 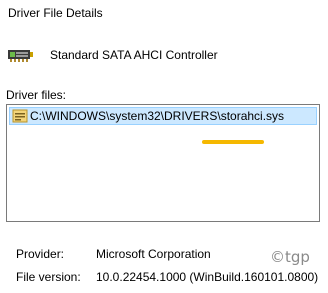 I want to click on list-item: C:\WINDOWS\system32\DRIVERS\storahci.sys, so click(x=163, y=116).